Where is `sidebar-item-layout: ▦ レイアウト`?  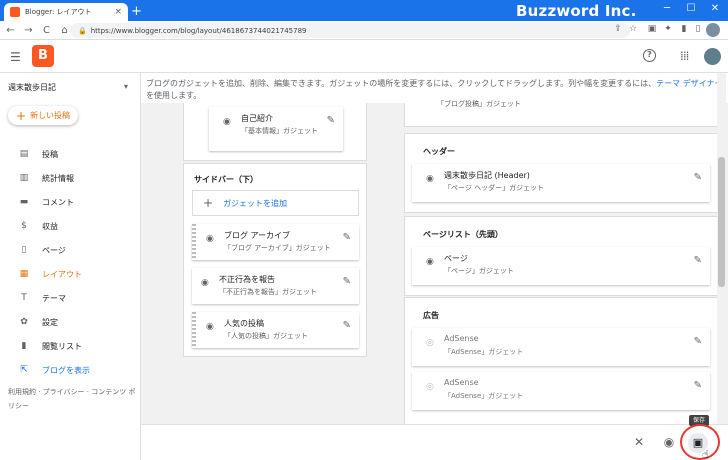
sidebar-item-layout: ▦ レイアウト is located at coordinates (70, 274).